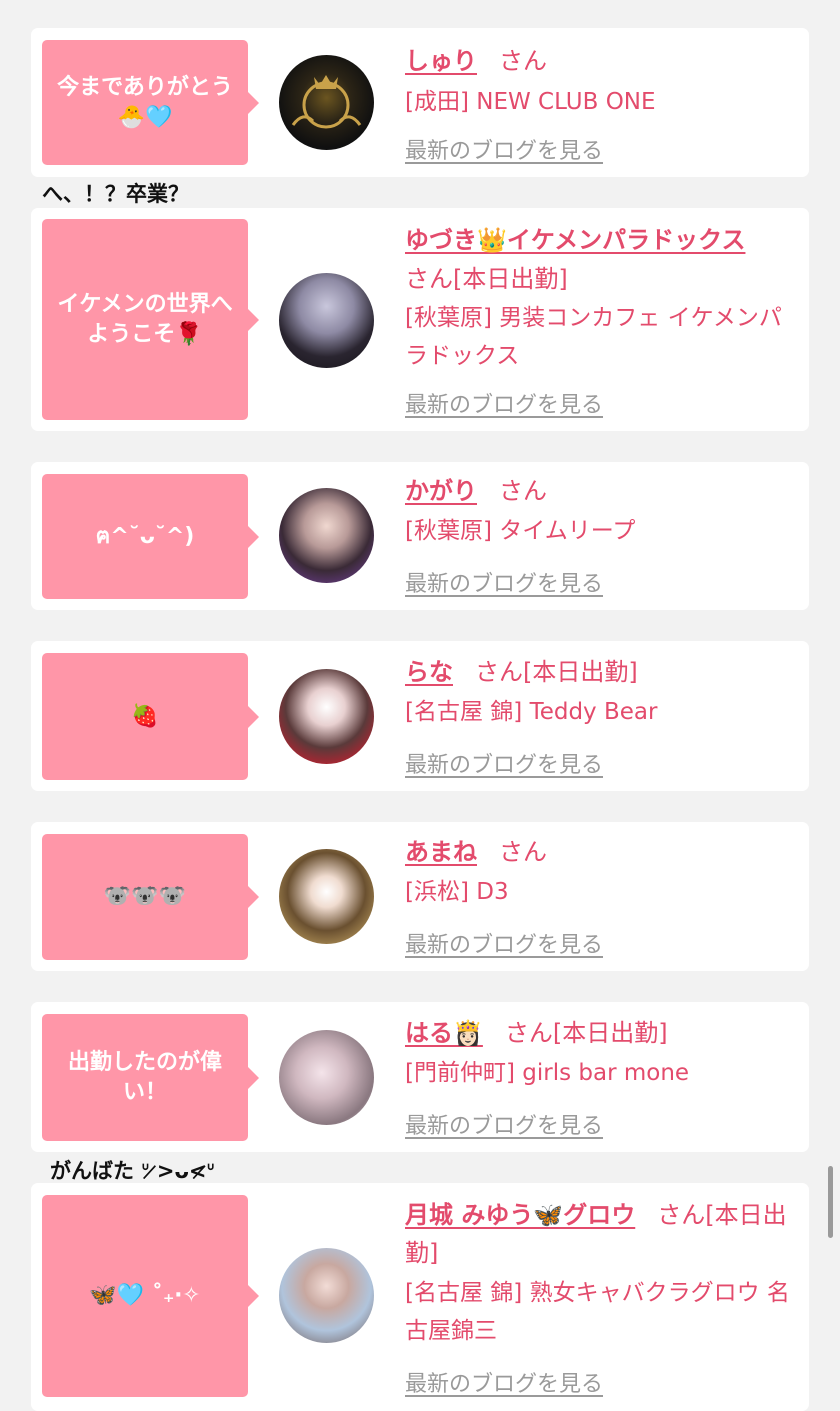 The height and width of the screenshot is (1411, 840). I want to click on shop-info: [成田] NEW CLUB ONE, so click(530, 102).